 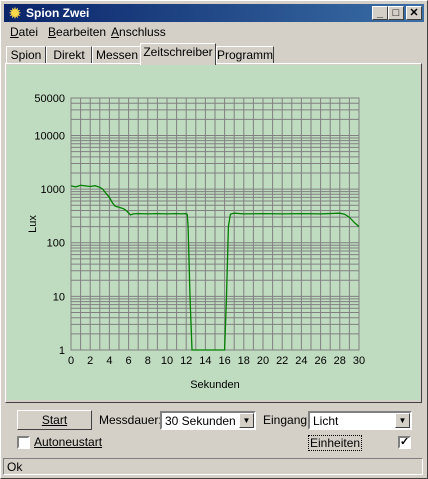 What do you see at coordinates (62, 351) in the screenshot?
I see `y-tick-label: 1` at bounding box center [62, 351].